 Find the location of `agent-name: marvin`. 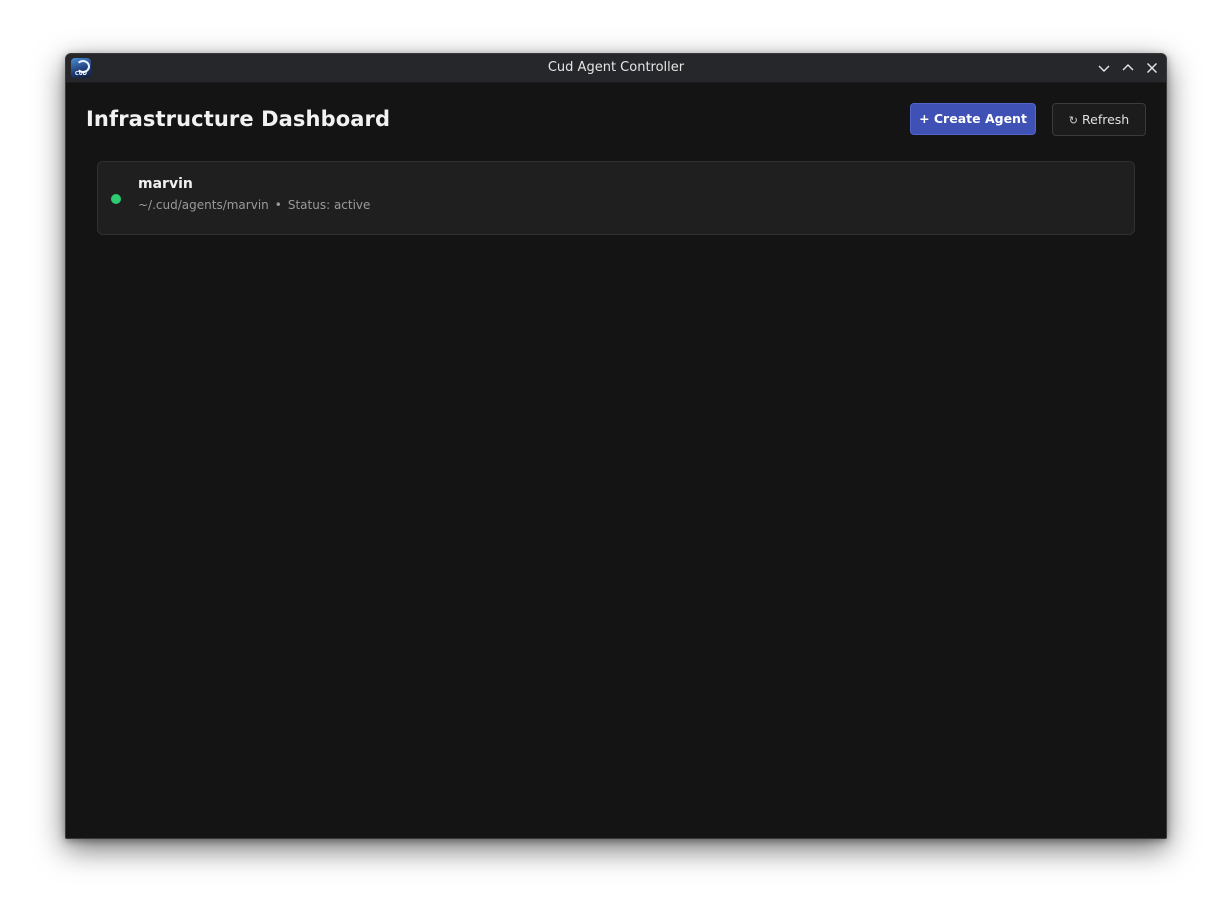

agent-name: marvin is located at coordinates (165, 184).